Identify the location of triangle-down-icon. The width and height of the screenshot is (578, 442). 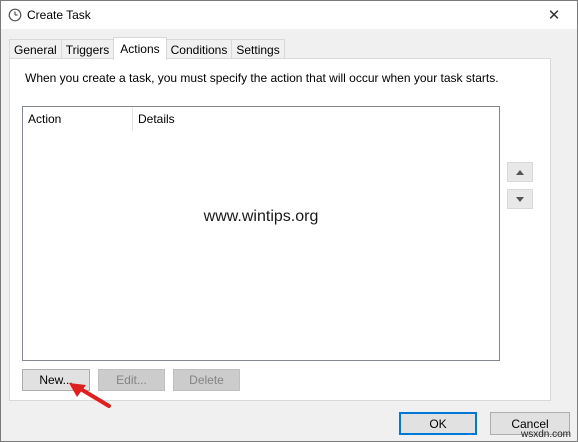
(520, 199).